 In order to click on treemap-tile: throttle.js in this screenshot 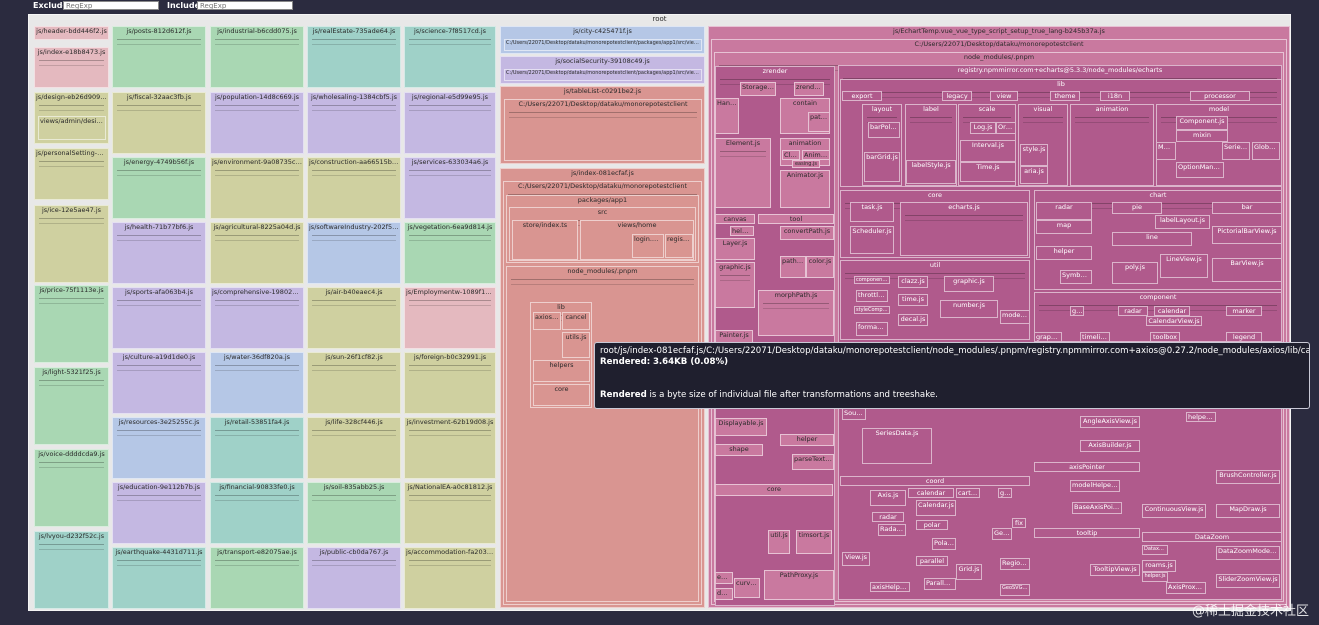, I will do `click(872, 296)`.